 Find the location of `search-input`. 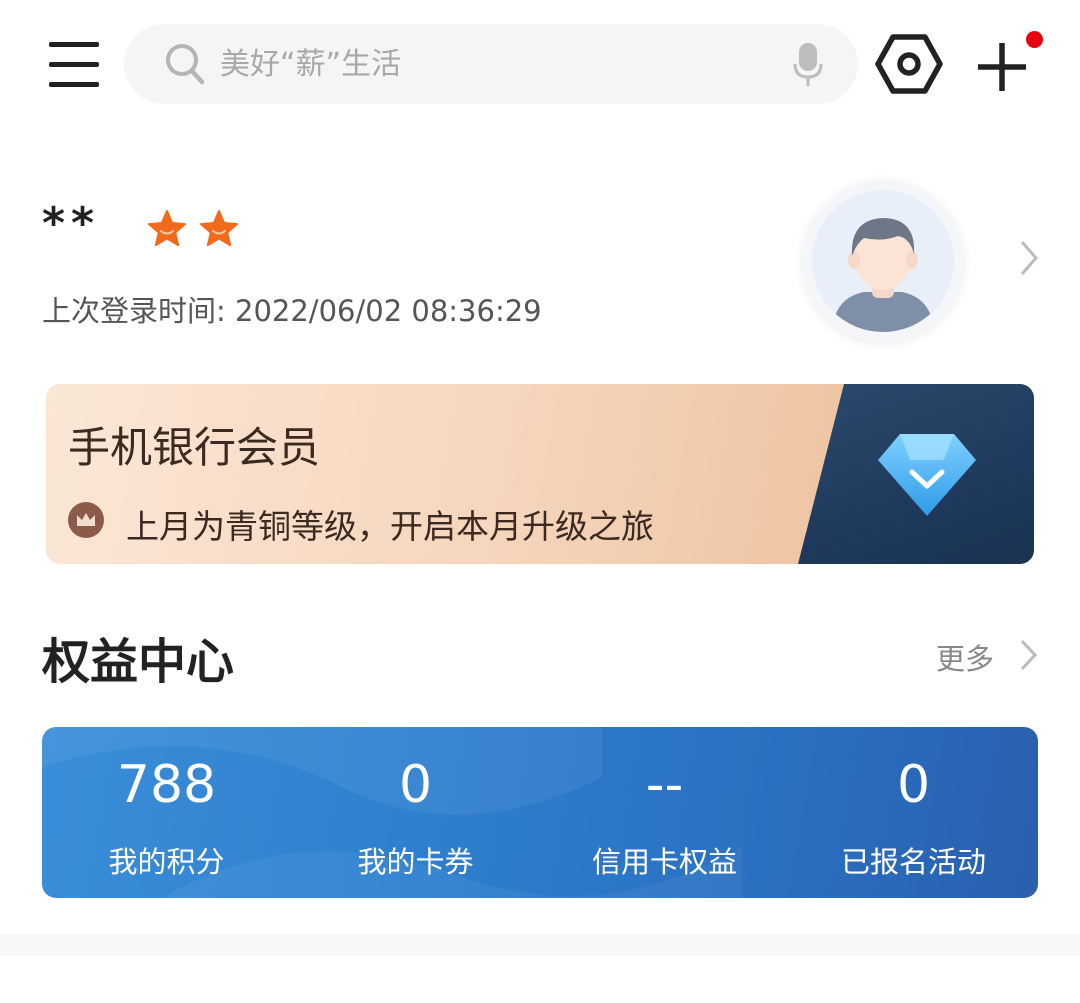

search-input is located at coordinates (500, 64).